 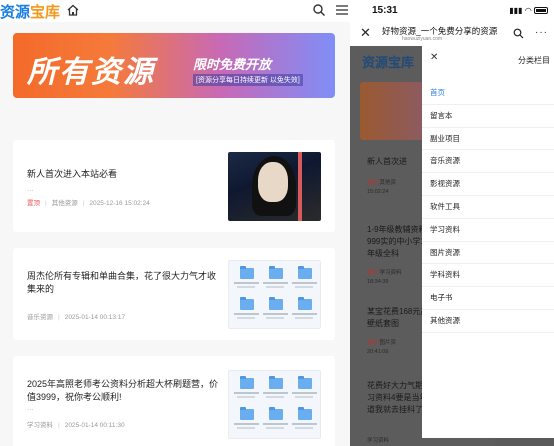 I want to click on post-date: 2025-12-16 15:02:24, so click(x=119, y=203).